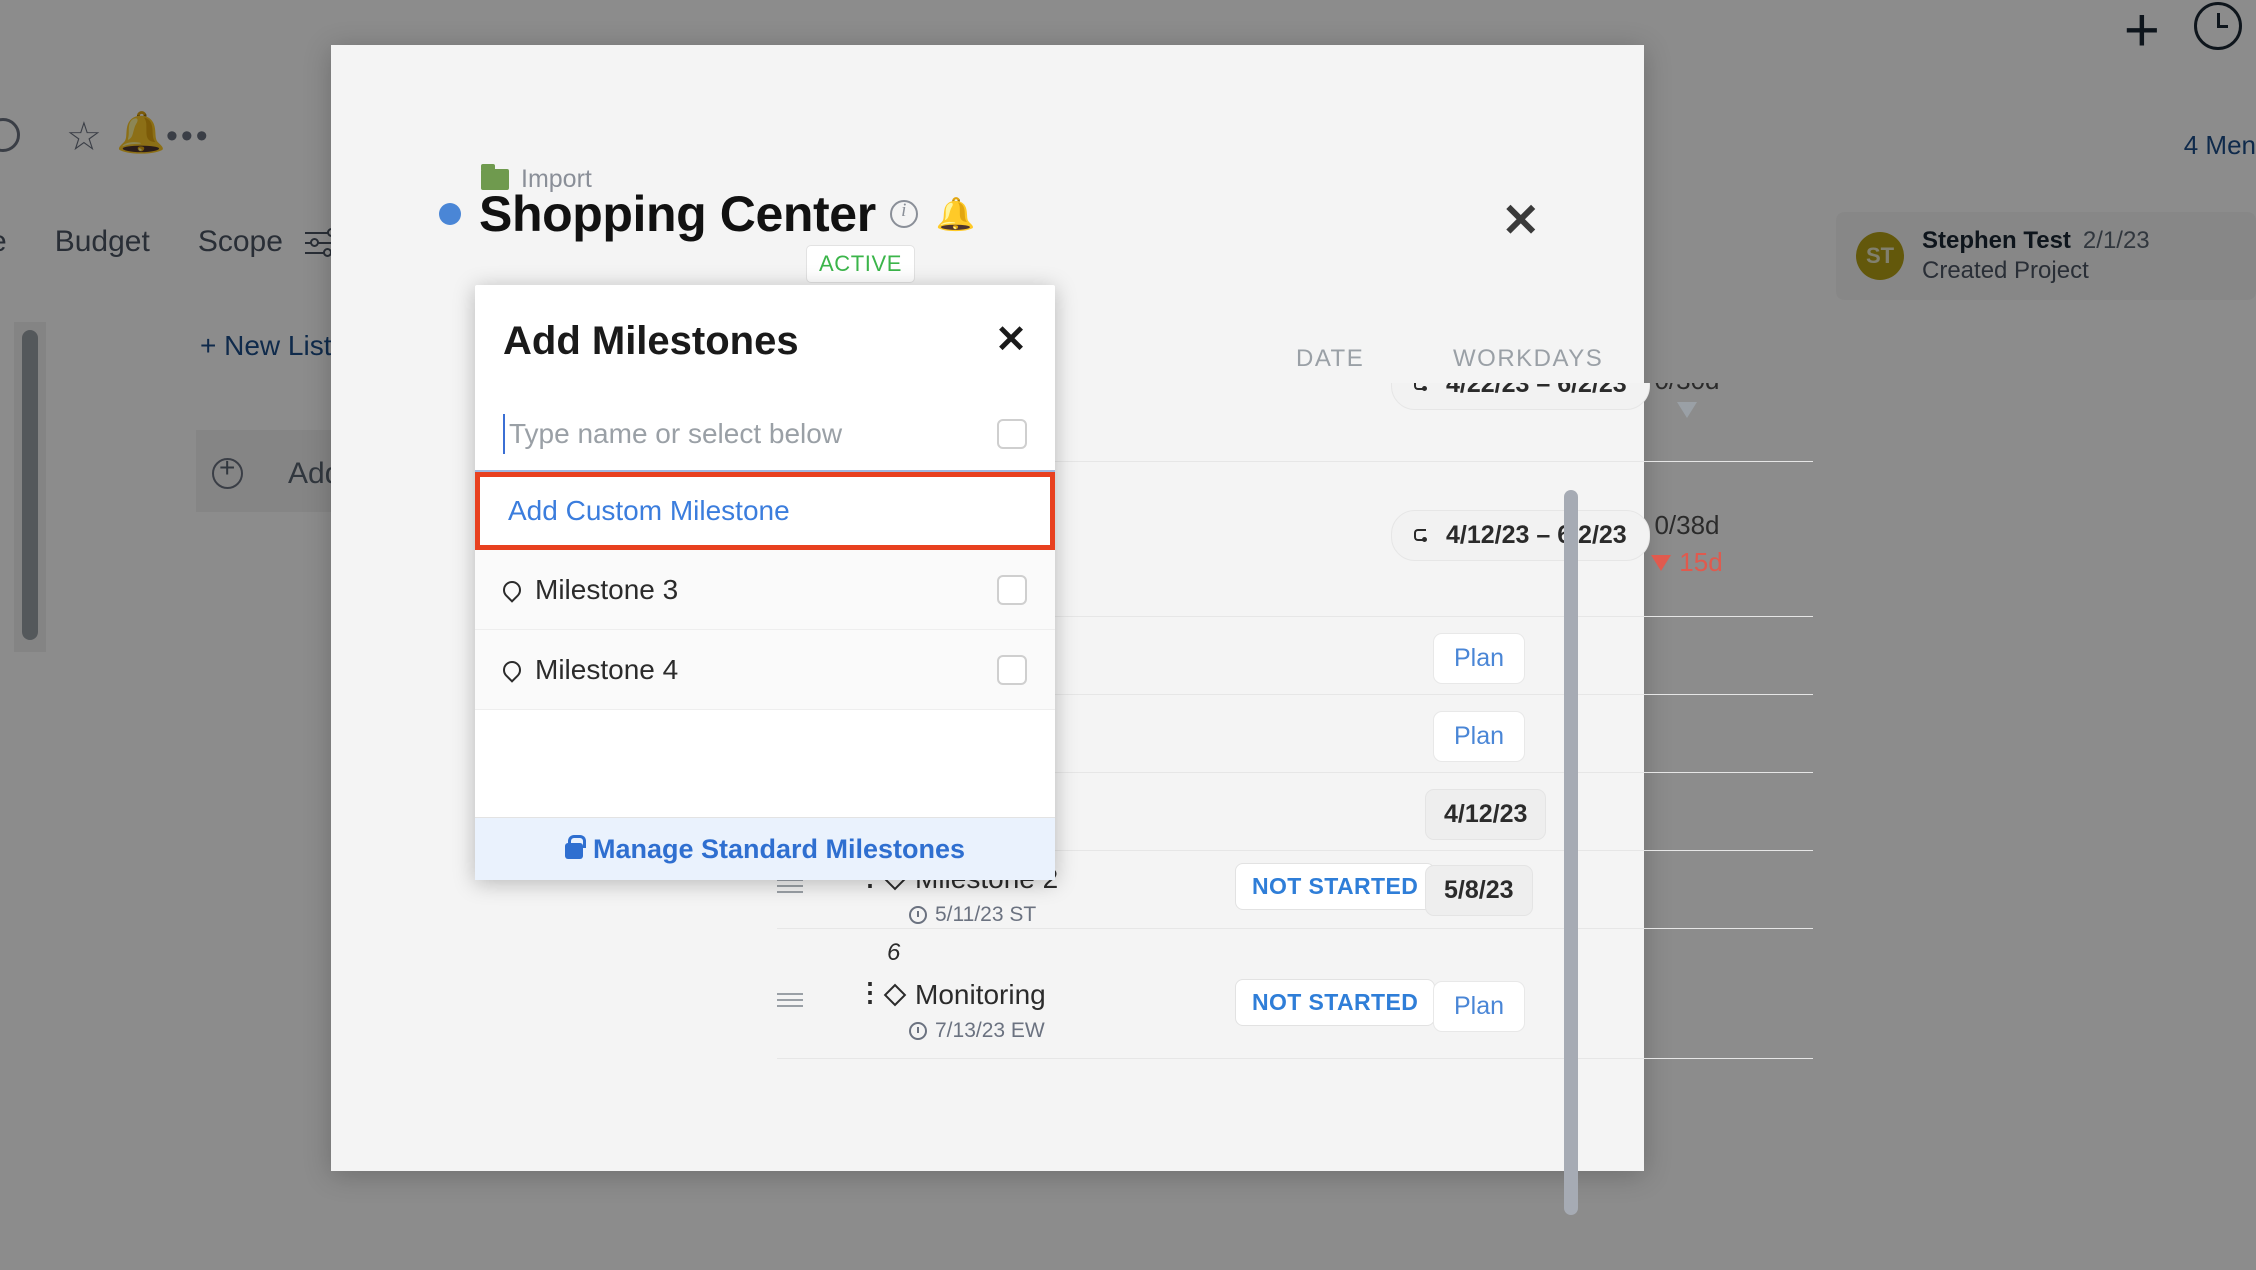  Describe the element at coordinates (1536, 535) in the screenshot. I see `date-range-value: 4/12/23 – 6/2/23` at that location.